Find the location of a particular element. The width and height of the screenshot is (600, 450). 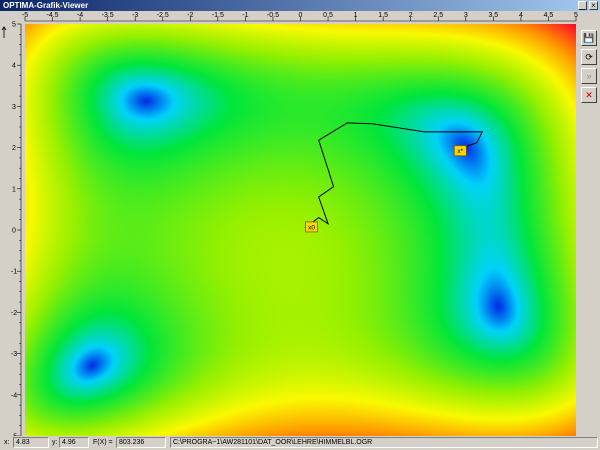

y-tick-label: 0 is located at coordinates (14, 231).